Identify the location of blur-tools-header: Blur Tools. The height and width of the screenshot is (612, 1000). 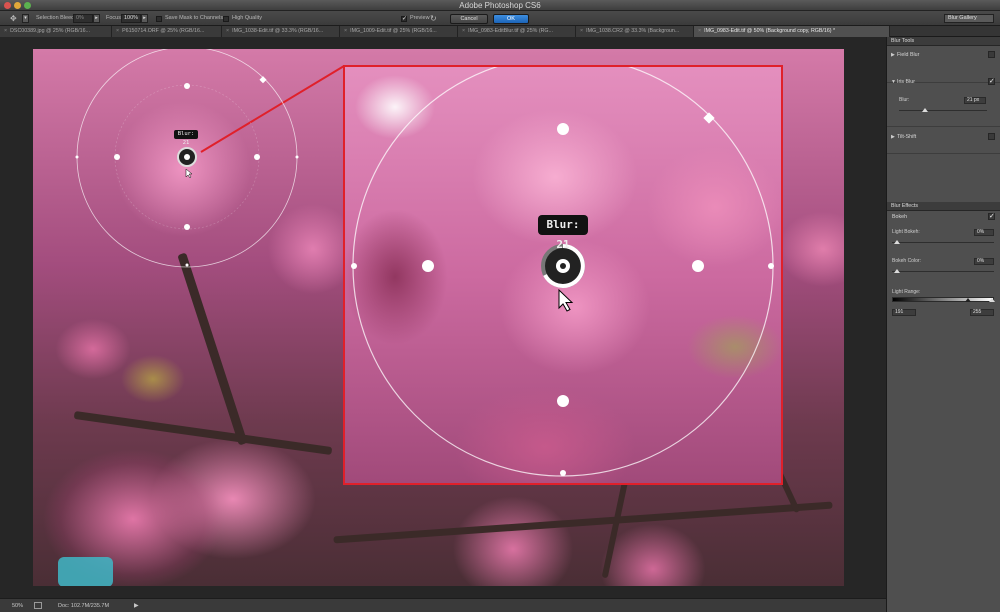
(943, 41).